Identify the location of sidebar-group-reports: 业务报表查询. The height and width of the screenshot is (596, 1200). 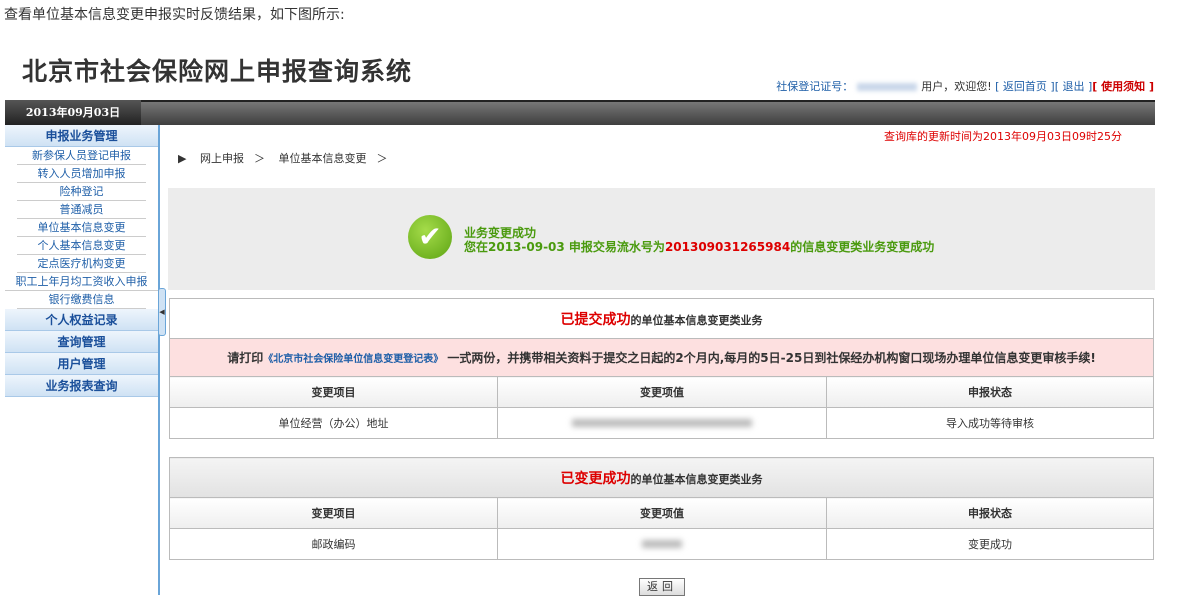
(81, 386).